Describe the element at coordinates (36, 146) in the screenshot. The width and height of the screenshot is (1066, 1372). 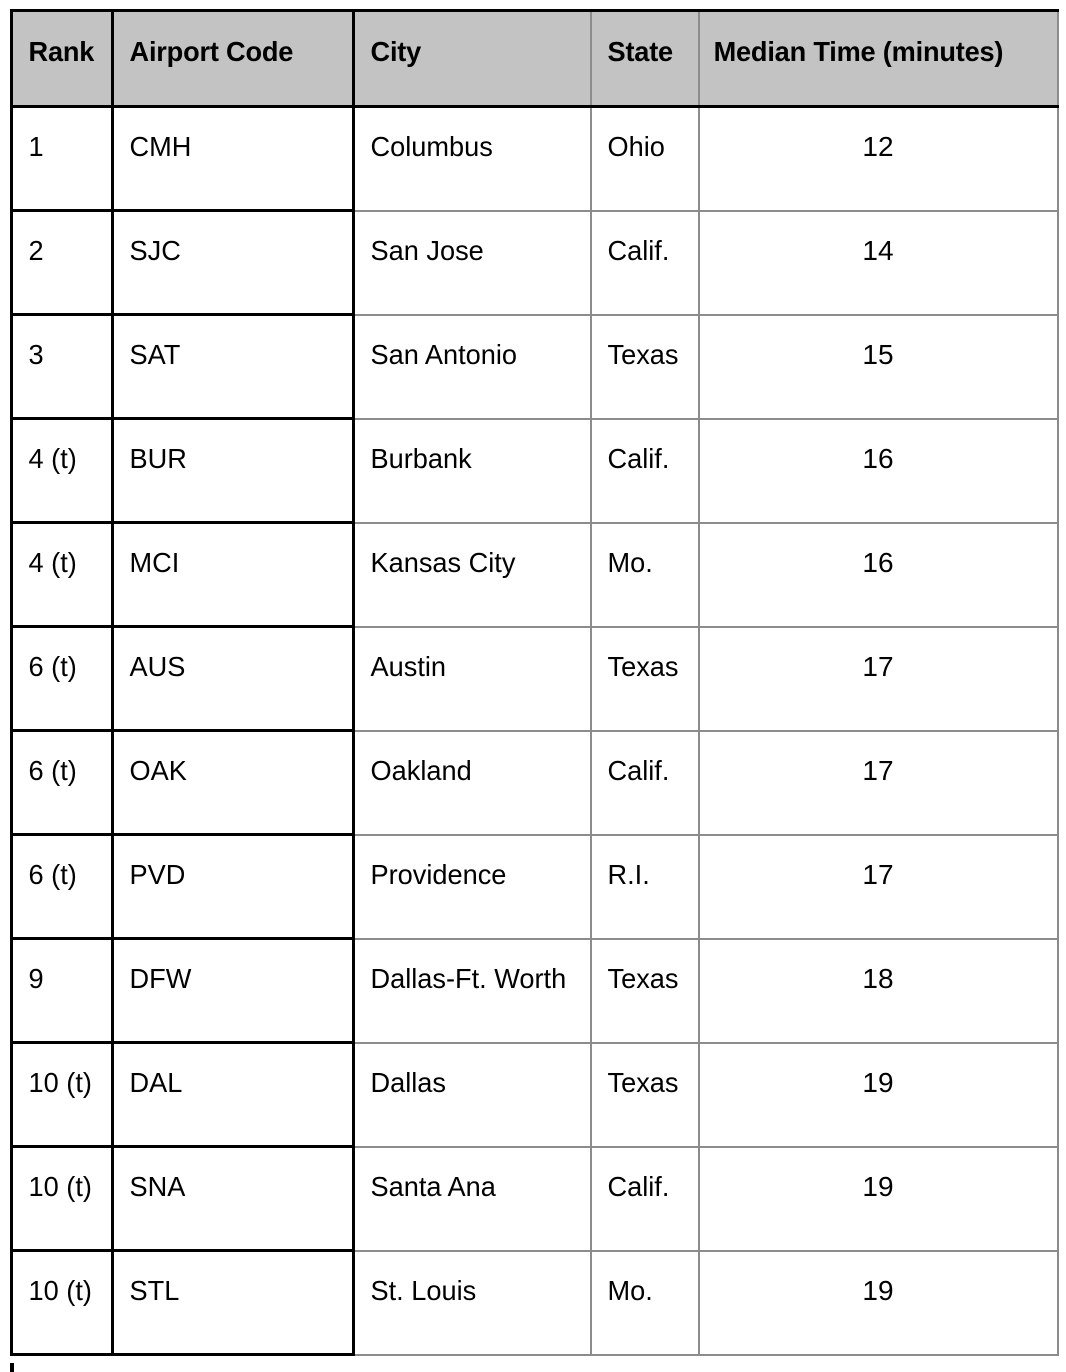
I see `cell-rank-text: 1` at that location.